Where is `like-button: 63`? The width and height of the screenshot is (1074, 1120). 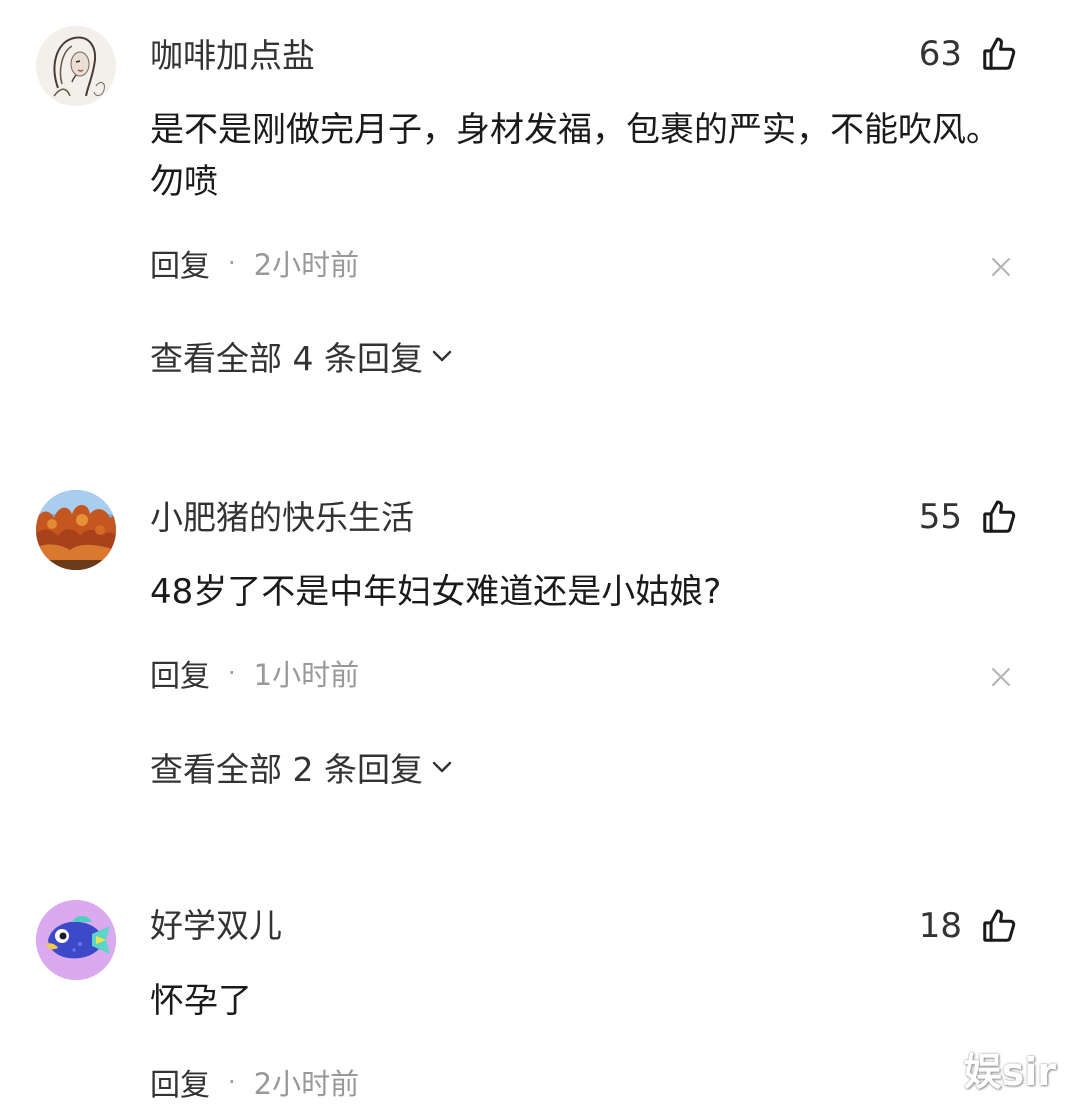 like-button: 63 is located at coordinates (968, 54).